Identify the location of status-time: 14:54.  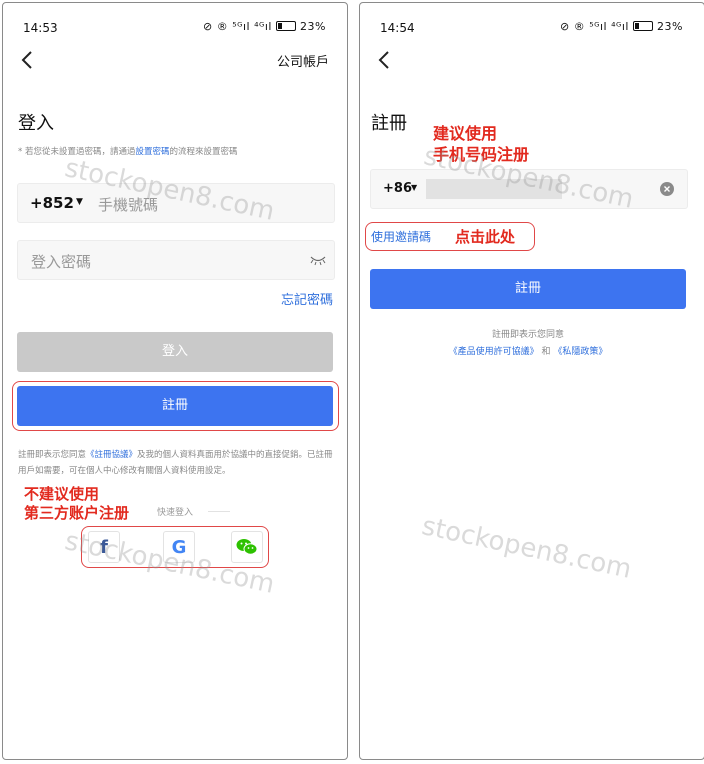
(397, 28).